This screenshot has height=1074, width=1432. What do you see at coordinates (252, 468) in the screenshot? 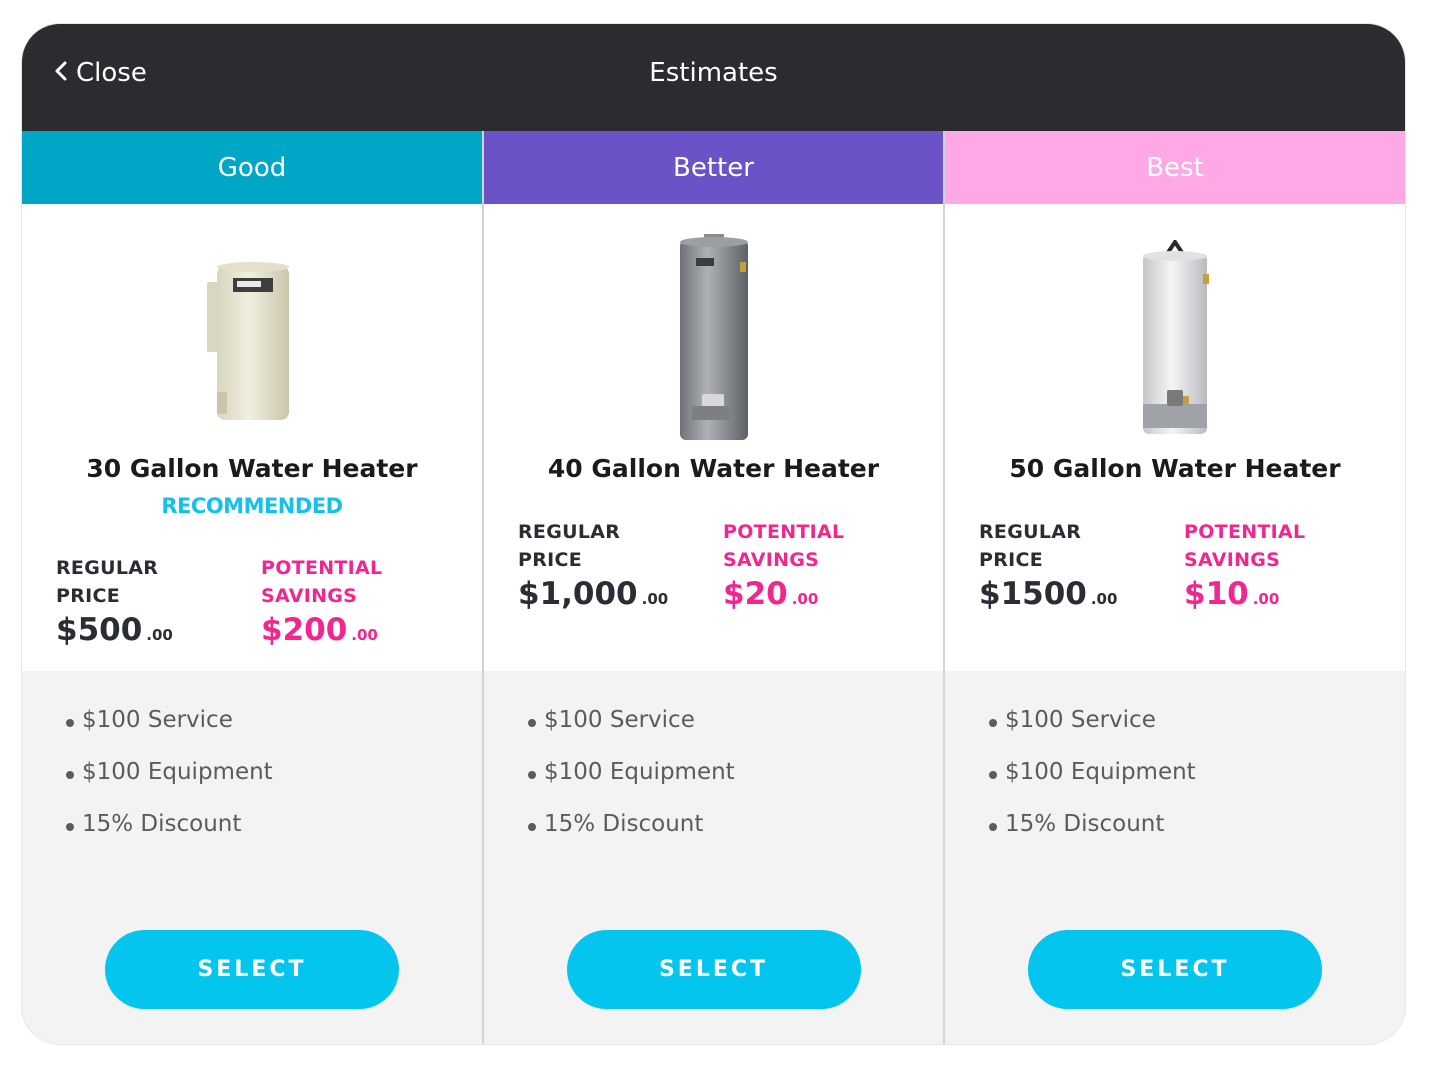
I see `product-name: 30 Gallon Water Heater` at bounding box center [252, 468].